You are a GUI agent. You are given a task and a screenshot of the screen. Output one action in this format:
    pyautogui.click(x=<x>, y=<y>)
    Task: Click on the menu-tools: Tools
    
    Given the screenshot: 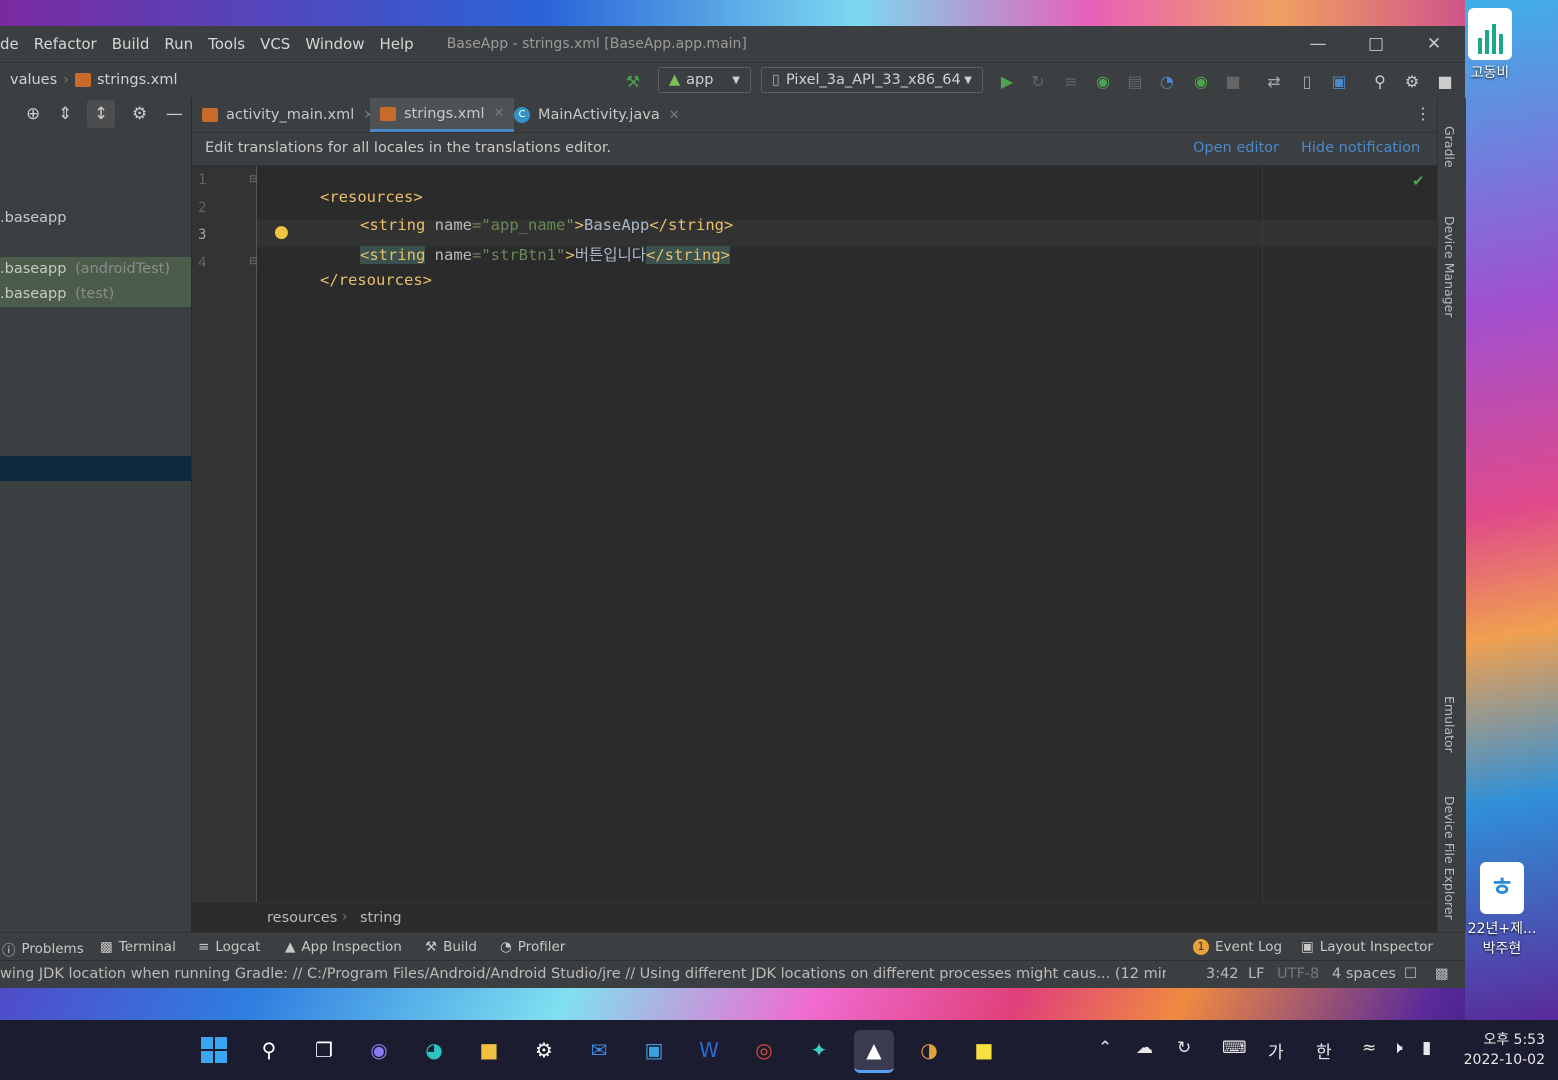 What is the action you would take?
    pyautogui.click(x=226, y=44)
    